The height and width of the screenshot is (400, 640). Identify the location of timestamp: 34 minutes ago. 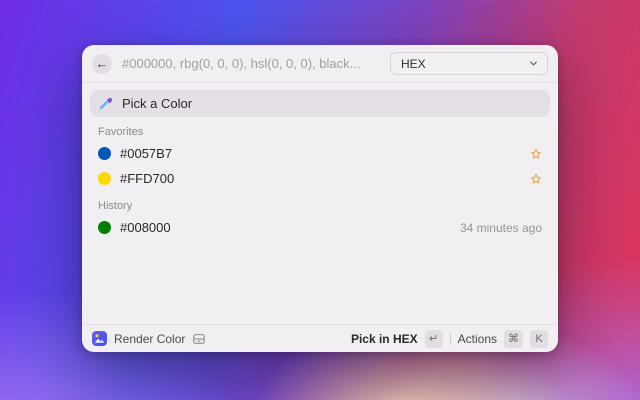
(500, 227).